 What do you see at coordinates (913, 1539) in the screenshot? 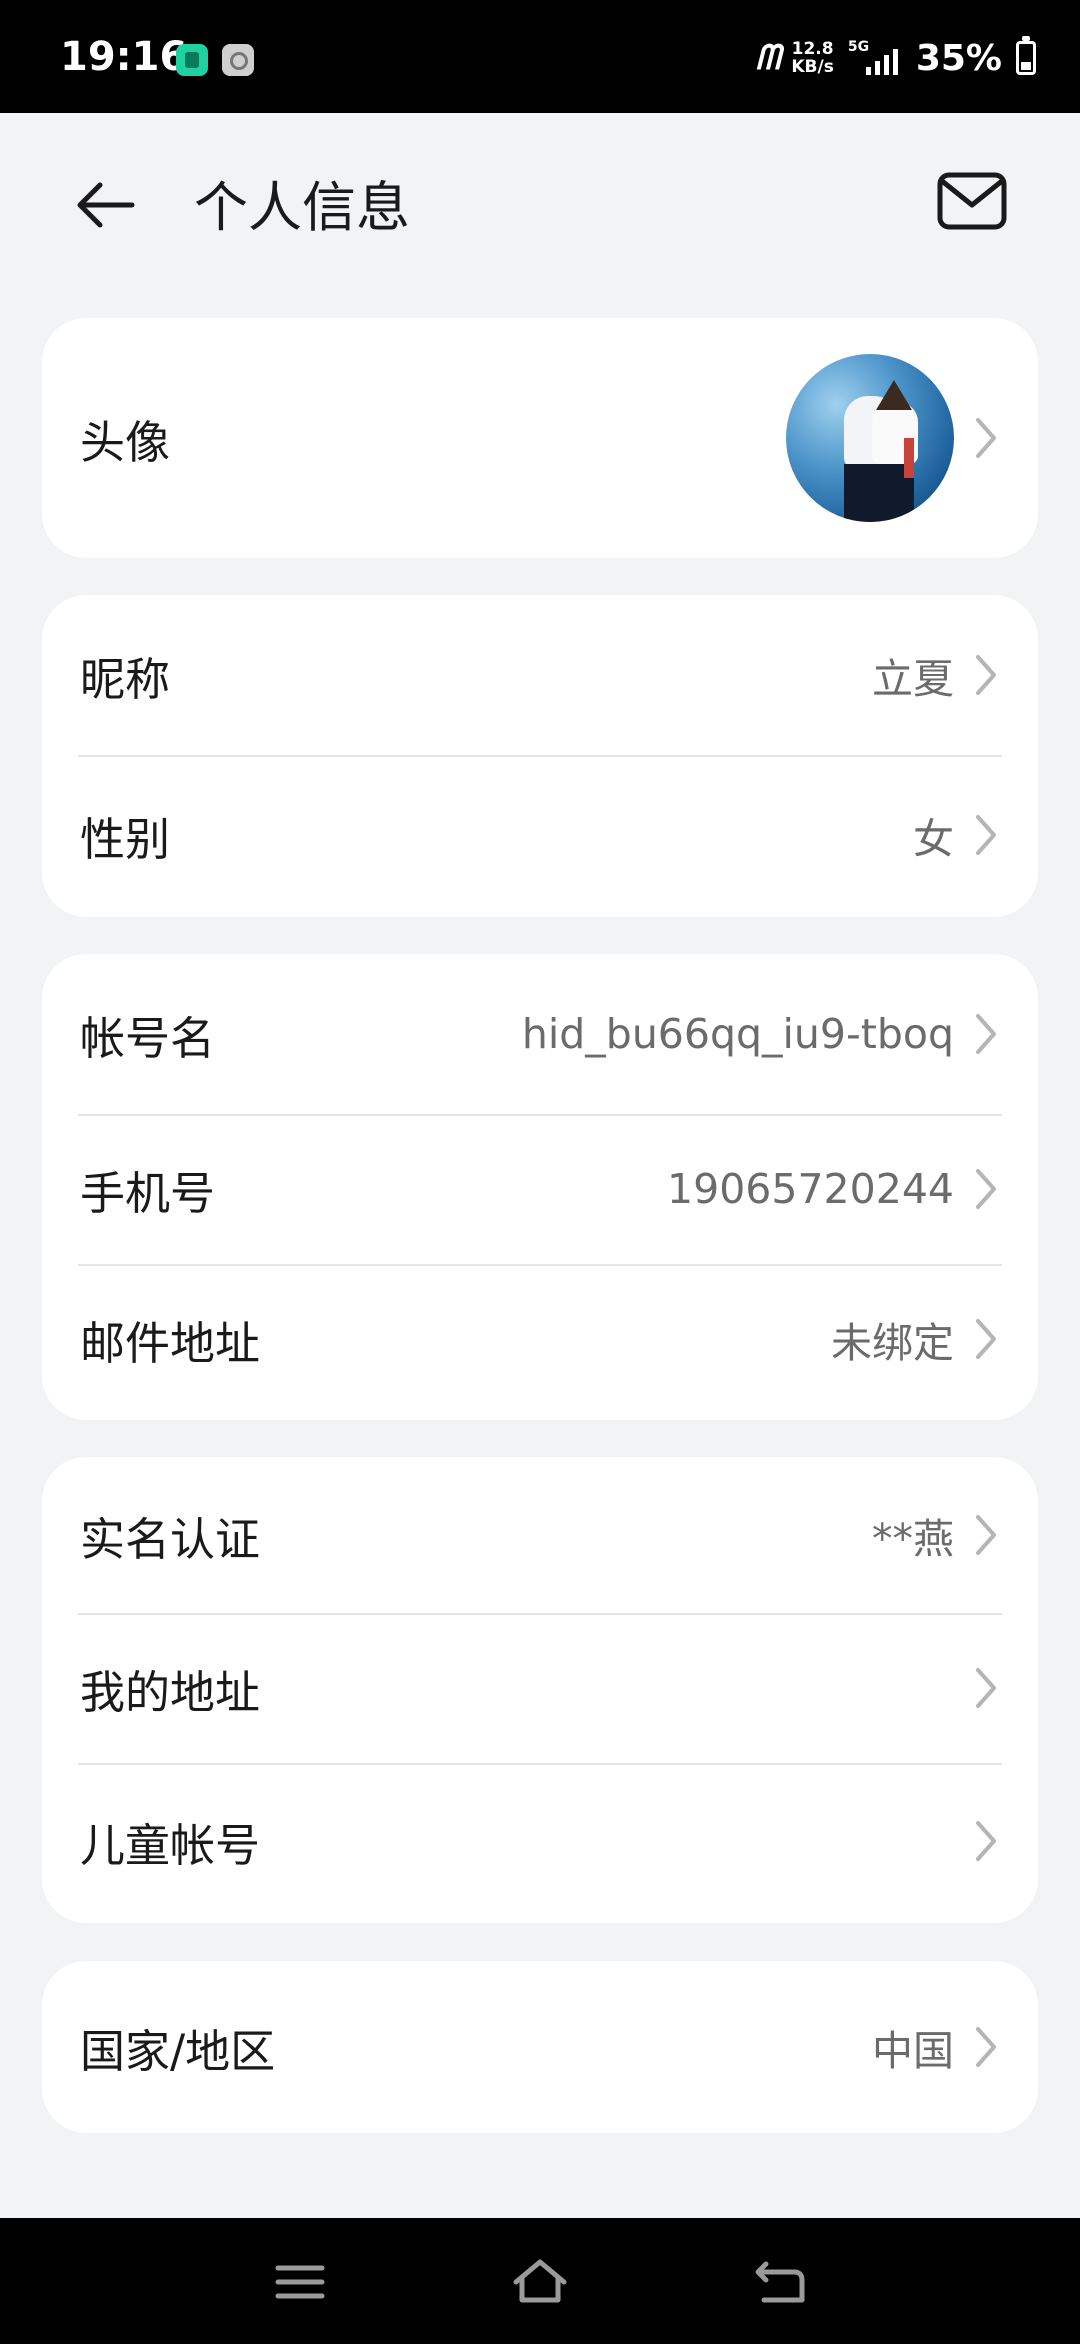
I see `realname-value: **燕` at bounding box center [913, 1539].